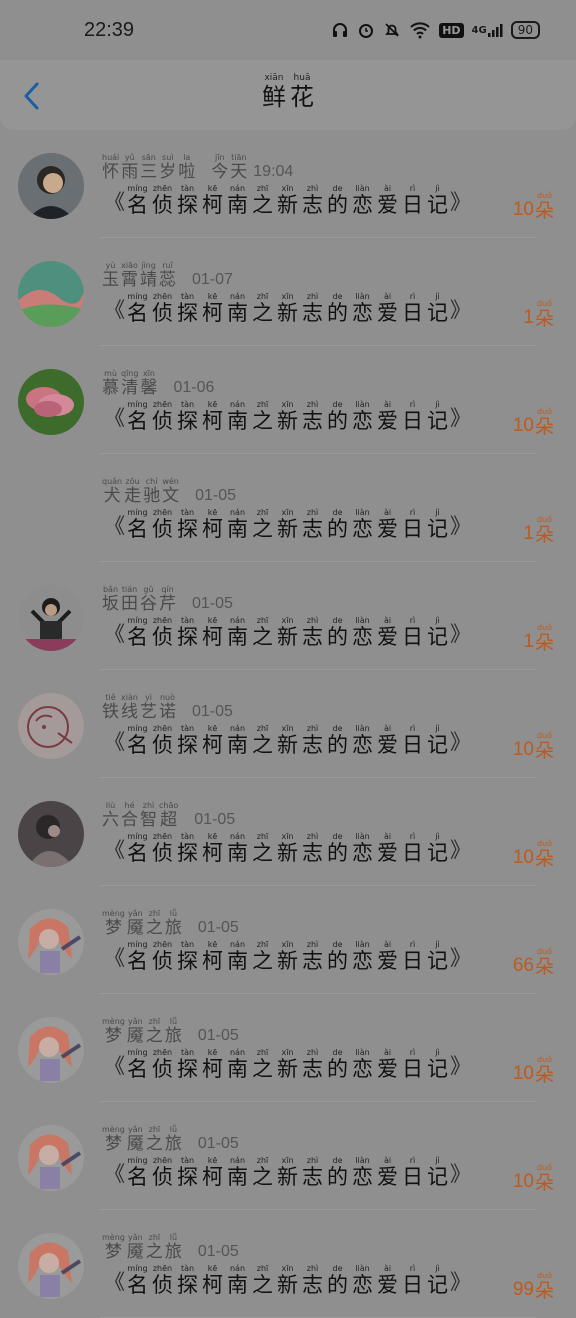 This screenshot has width=576, height=1318. I want to click on sender-name: yù 玉 xiāo 霄 jìng 靖 ruǐ 蕊, so click(139, 275).